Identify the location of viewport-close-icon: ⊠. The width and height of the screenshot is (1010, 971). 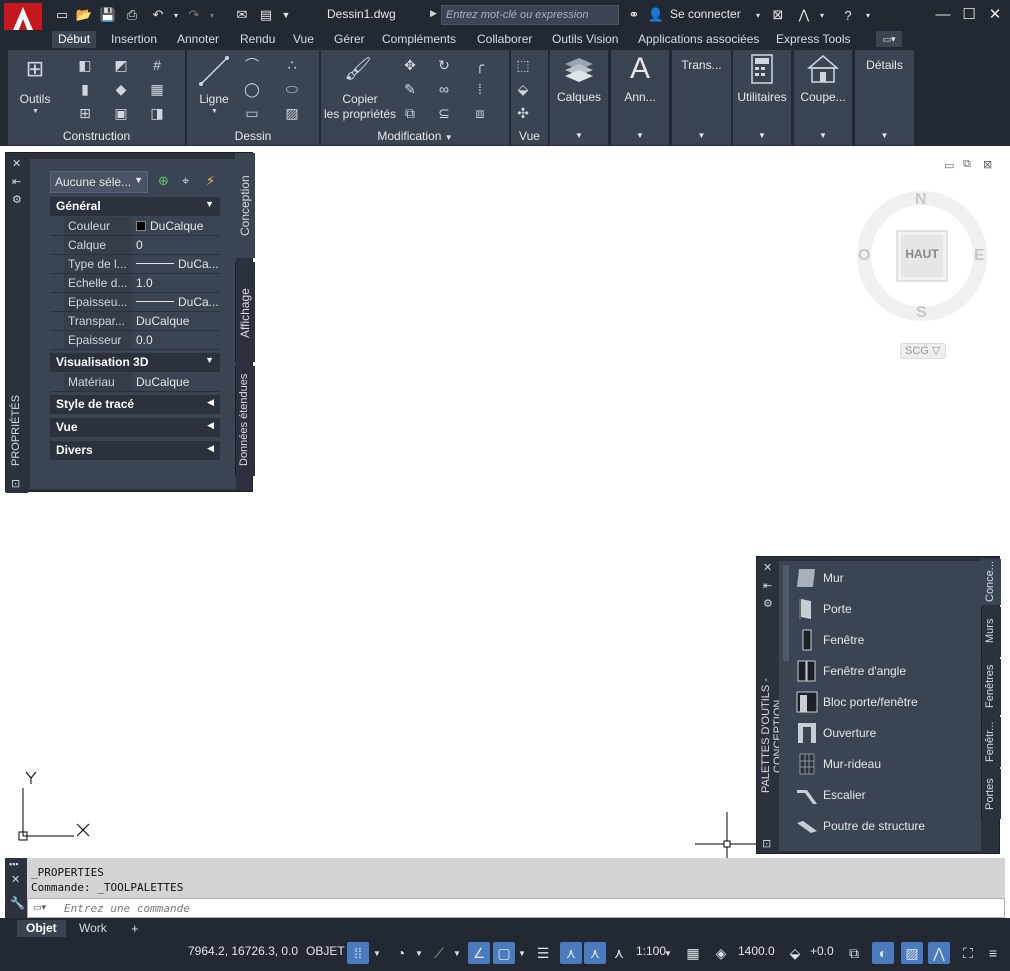
(987, 164).